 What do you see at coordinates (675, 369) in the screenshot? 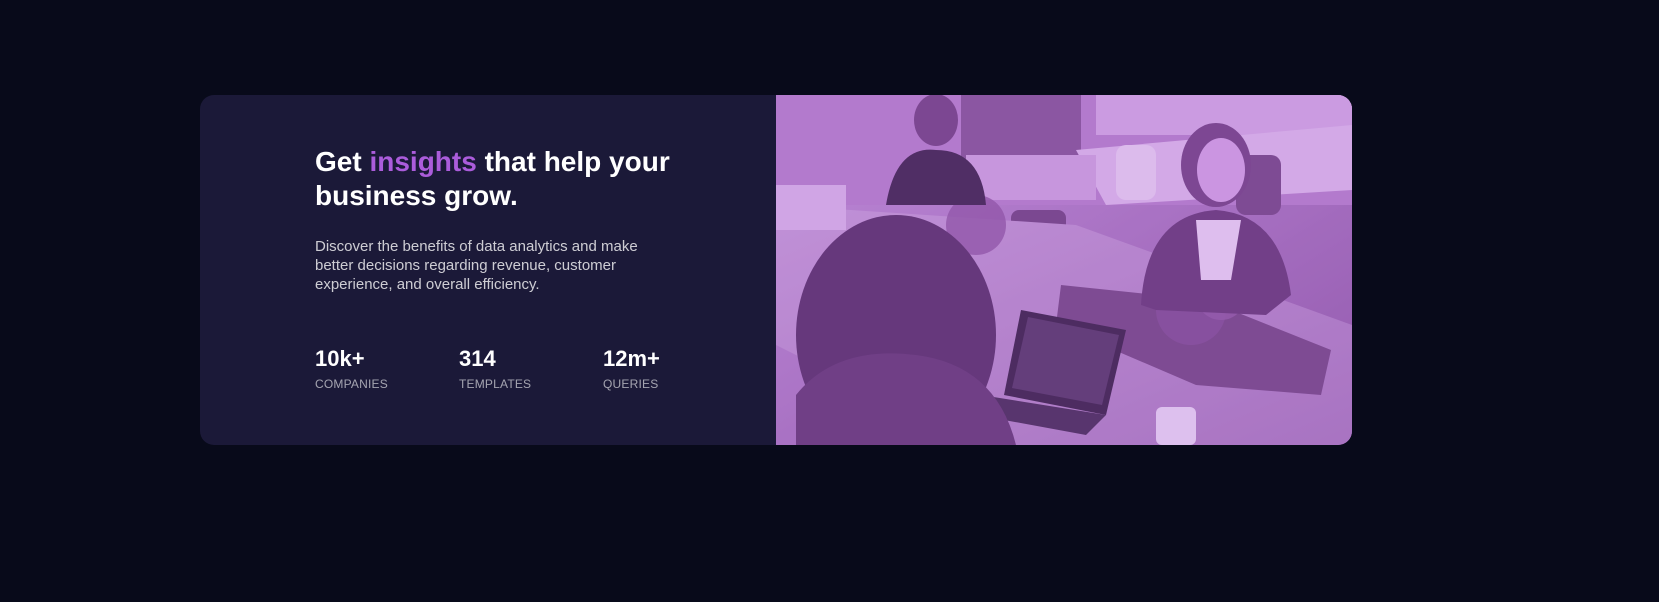
I see `stat-queries: 12m+ QUERIES` at bounding box center [675, 369].